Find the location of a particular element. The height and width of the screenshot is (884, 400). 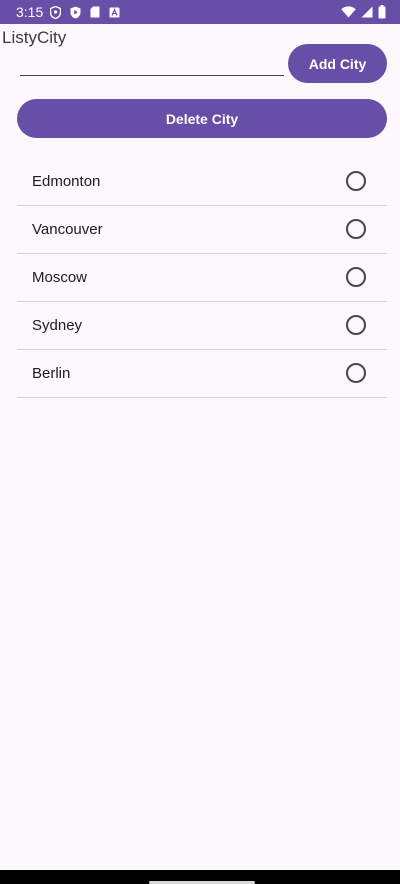

sd-card-icon is located at coordinates (95, 12).